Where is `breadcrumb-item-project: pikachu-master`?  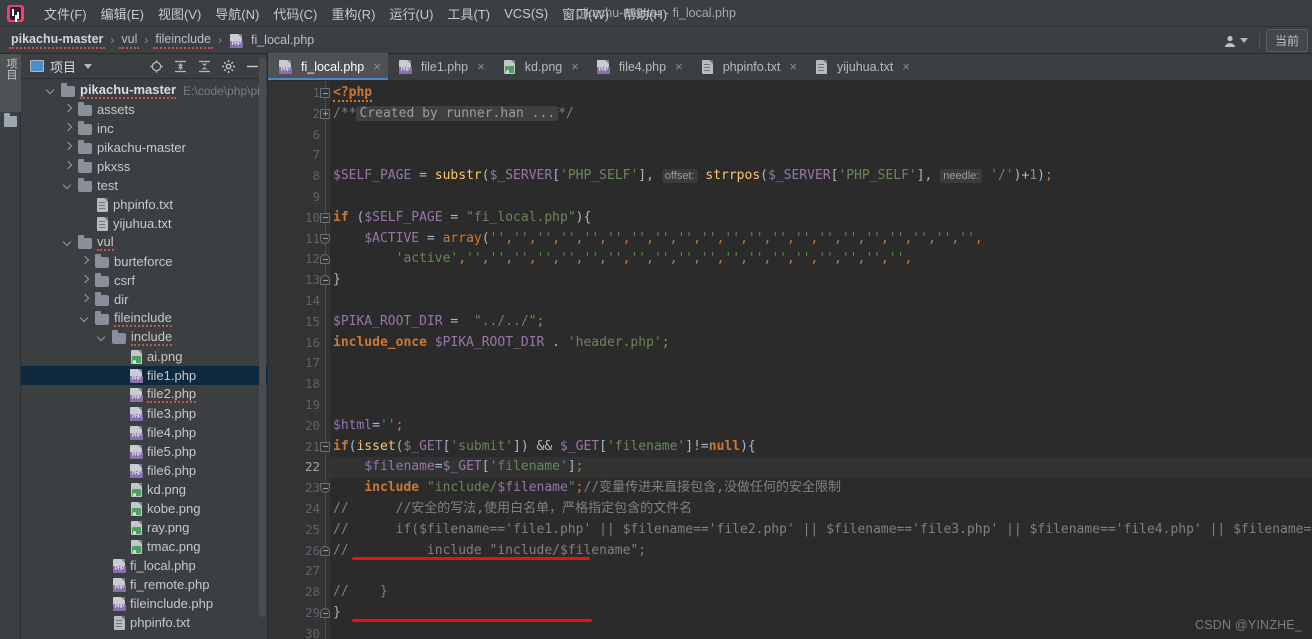 breadcrumb-item-project: pikachu-master is located at coordinates (57, 40).